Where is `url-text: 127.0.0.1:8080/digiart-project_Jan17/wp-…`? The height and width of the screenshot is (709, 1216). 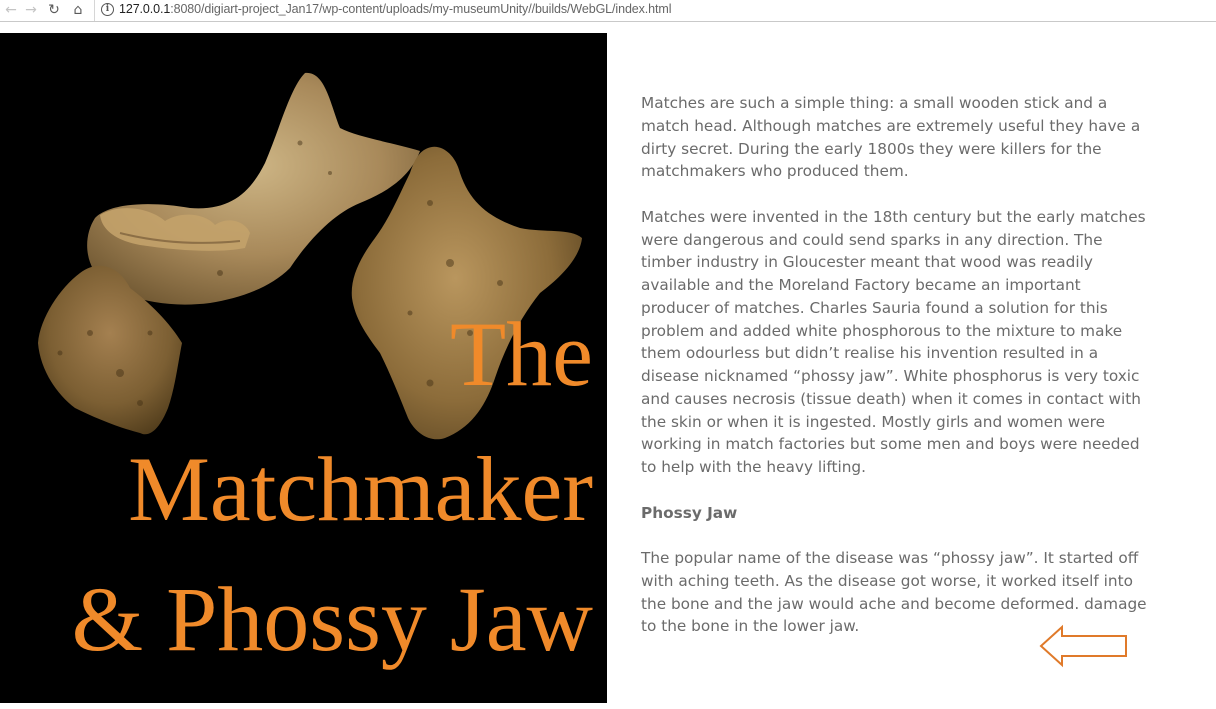 url-text: 127.0.0.1:8080/digiart-project_Jan17/wp-… is located at coordinates (395, 9).